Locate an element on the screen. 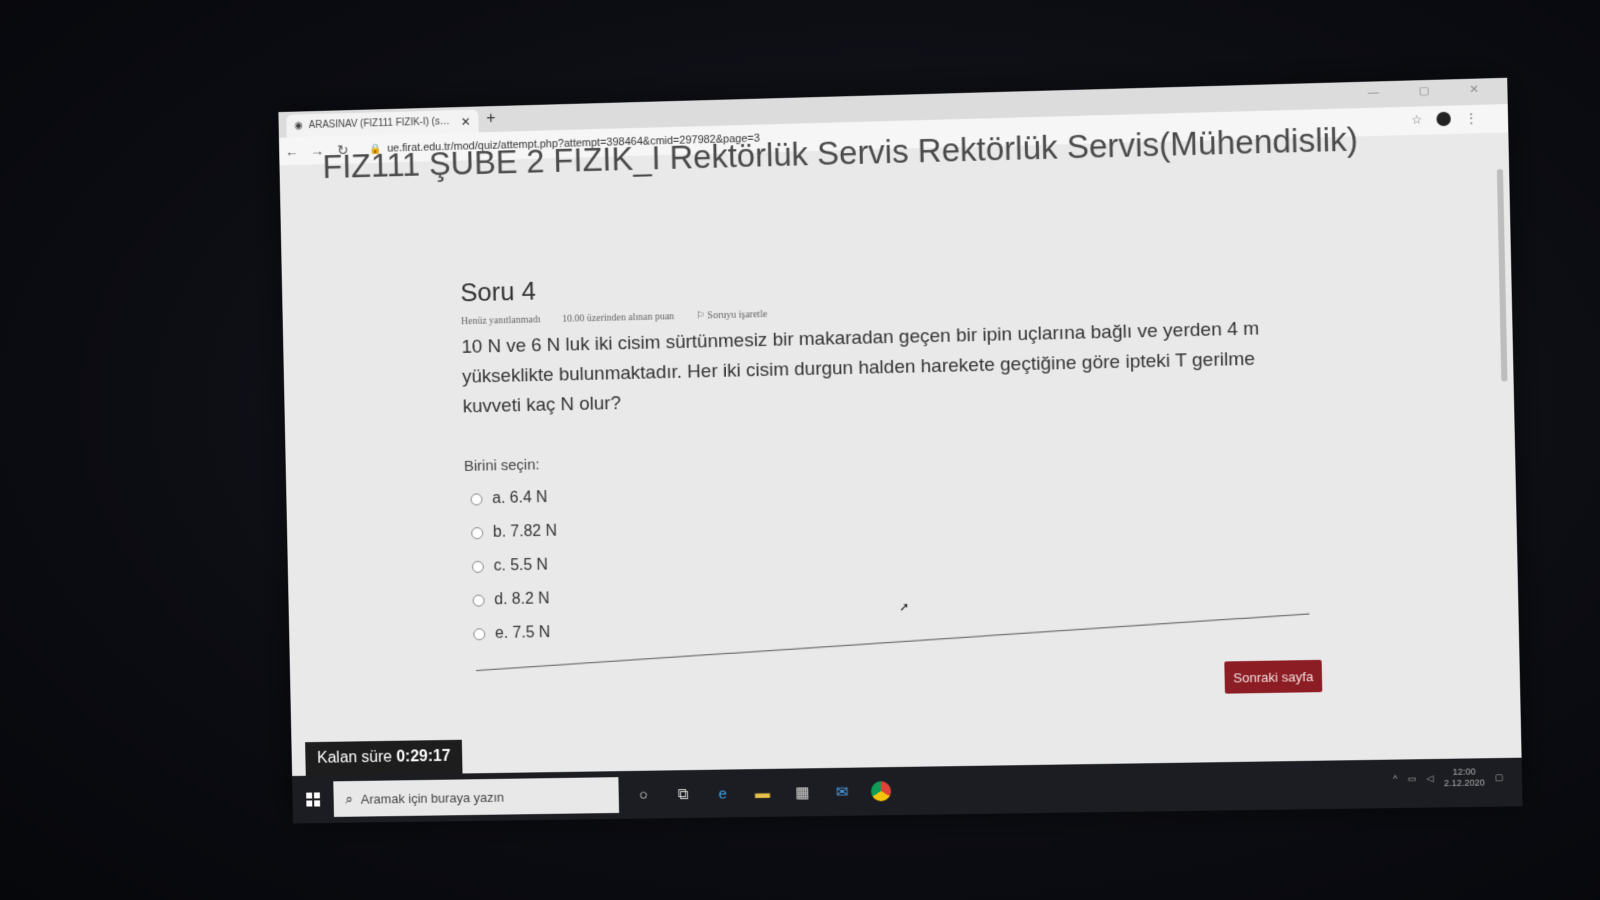  tray-chevron-icon: ^ is located at coordinates (1395, 779).